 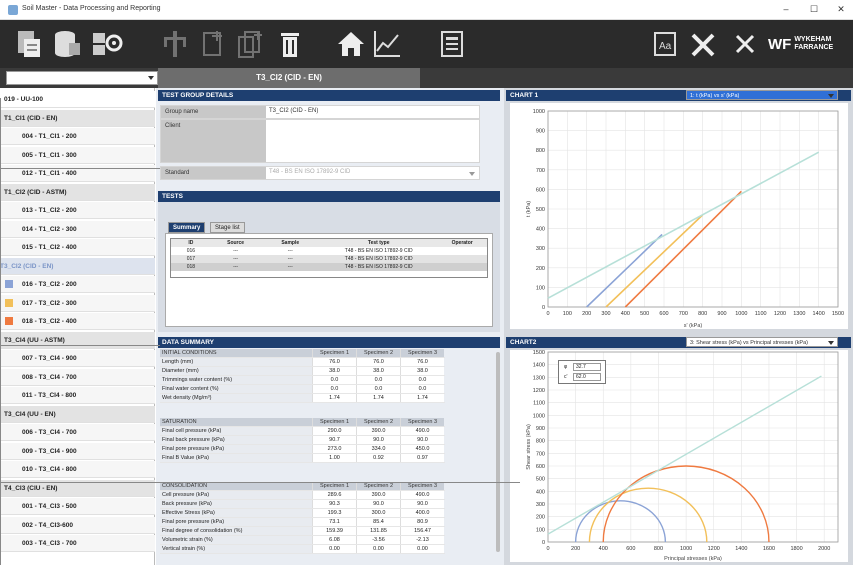 I want to click on maximize-button: ☐, so click(x=814, y=9).